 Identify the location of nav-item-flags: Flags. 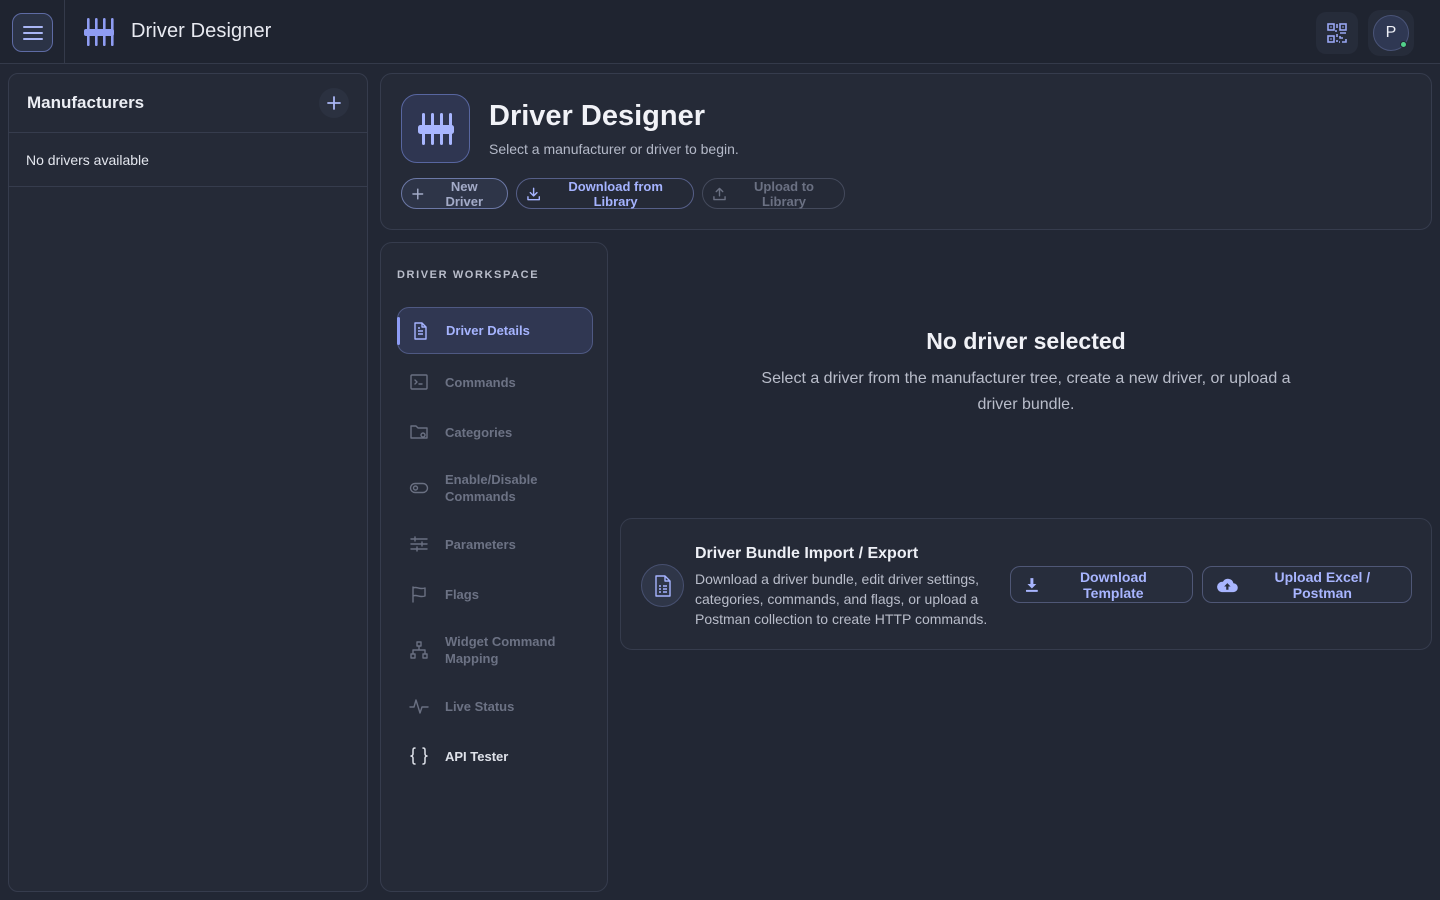
(495, 594).